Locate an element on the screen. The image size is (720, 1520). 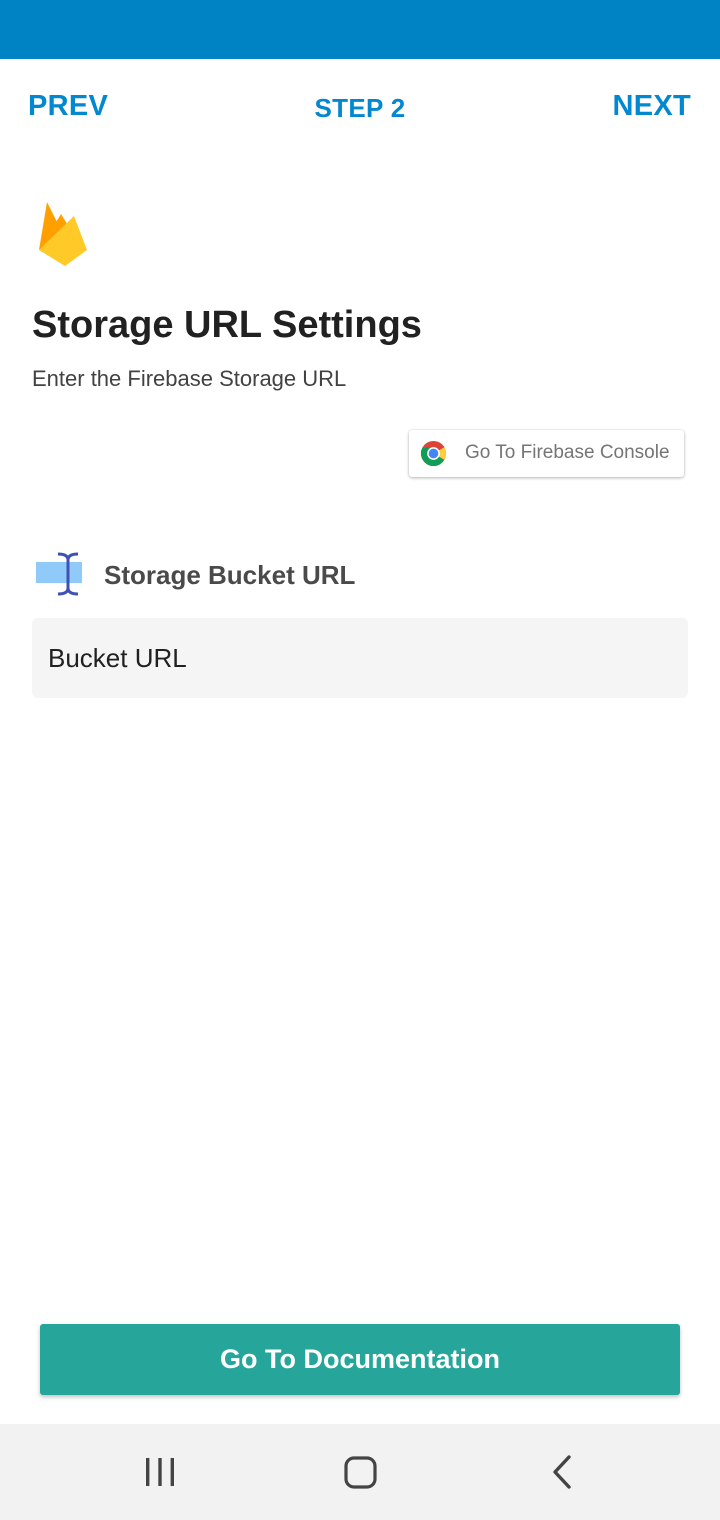
go-to-firebase-console-button: Go To Firebase Console is located at coordinates (546, 453).